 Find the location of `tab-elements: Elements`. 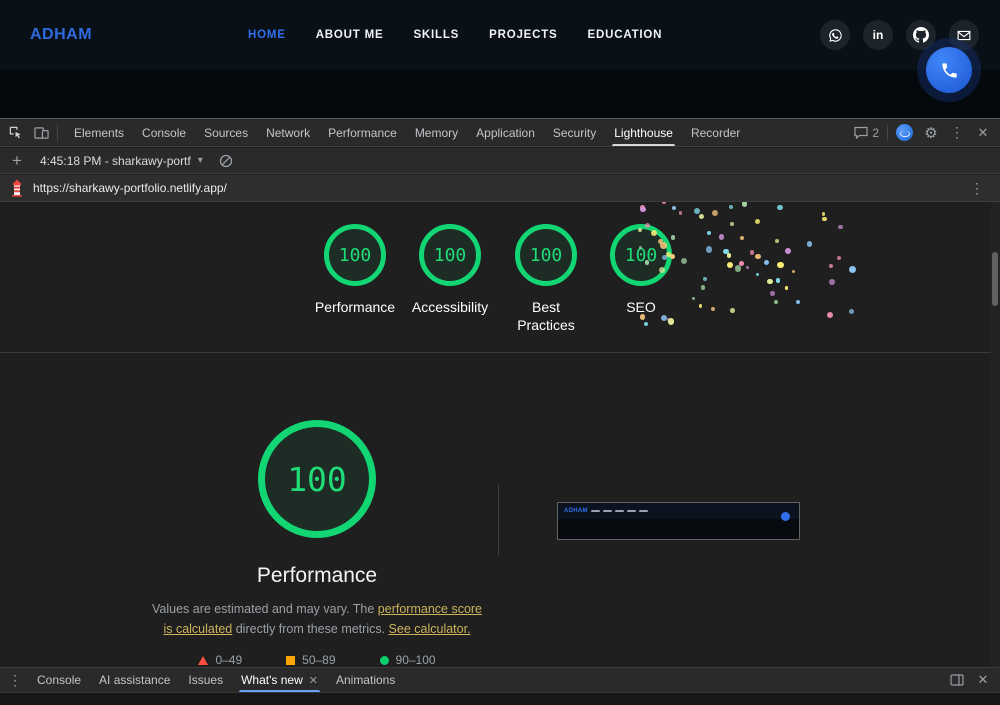

tab-elements: Elements is located at coordinates (99, 132).